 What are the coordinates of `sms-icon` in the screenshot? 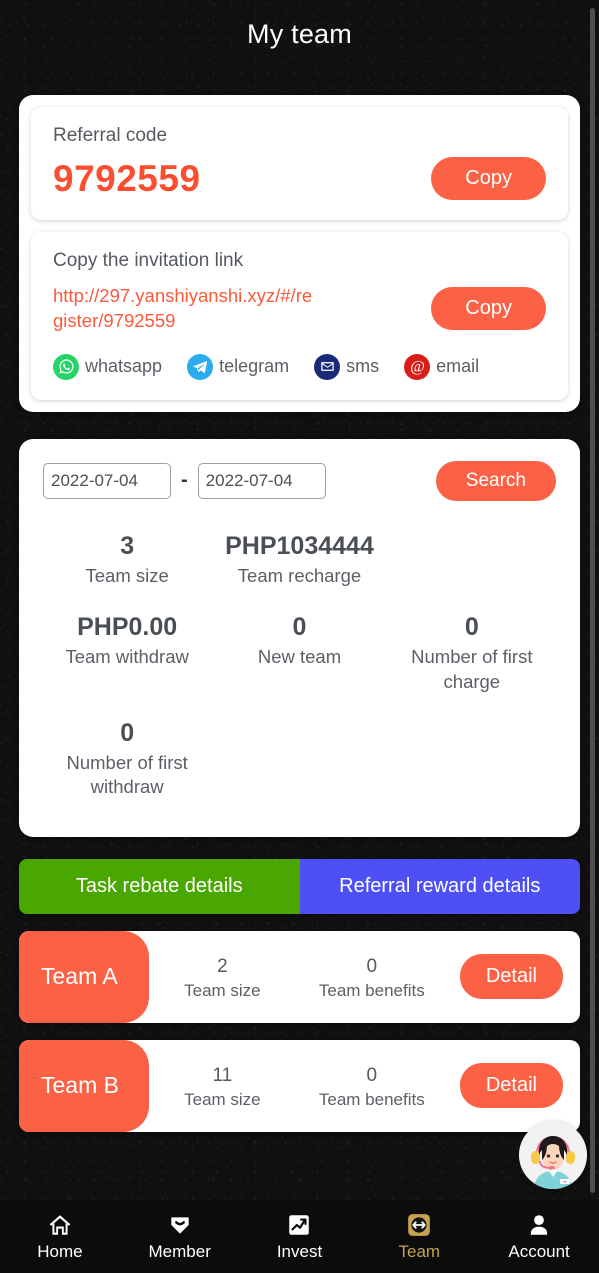 It's located at (327, 366).